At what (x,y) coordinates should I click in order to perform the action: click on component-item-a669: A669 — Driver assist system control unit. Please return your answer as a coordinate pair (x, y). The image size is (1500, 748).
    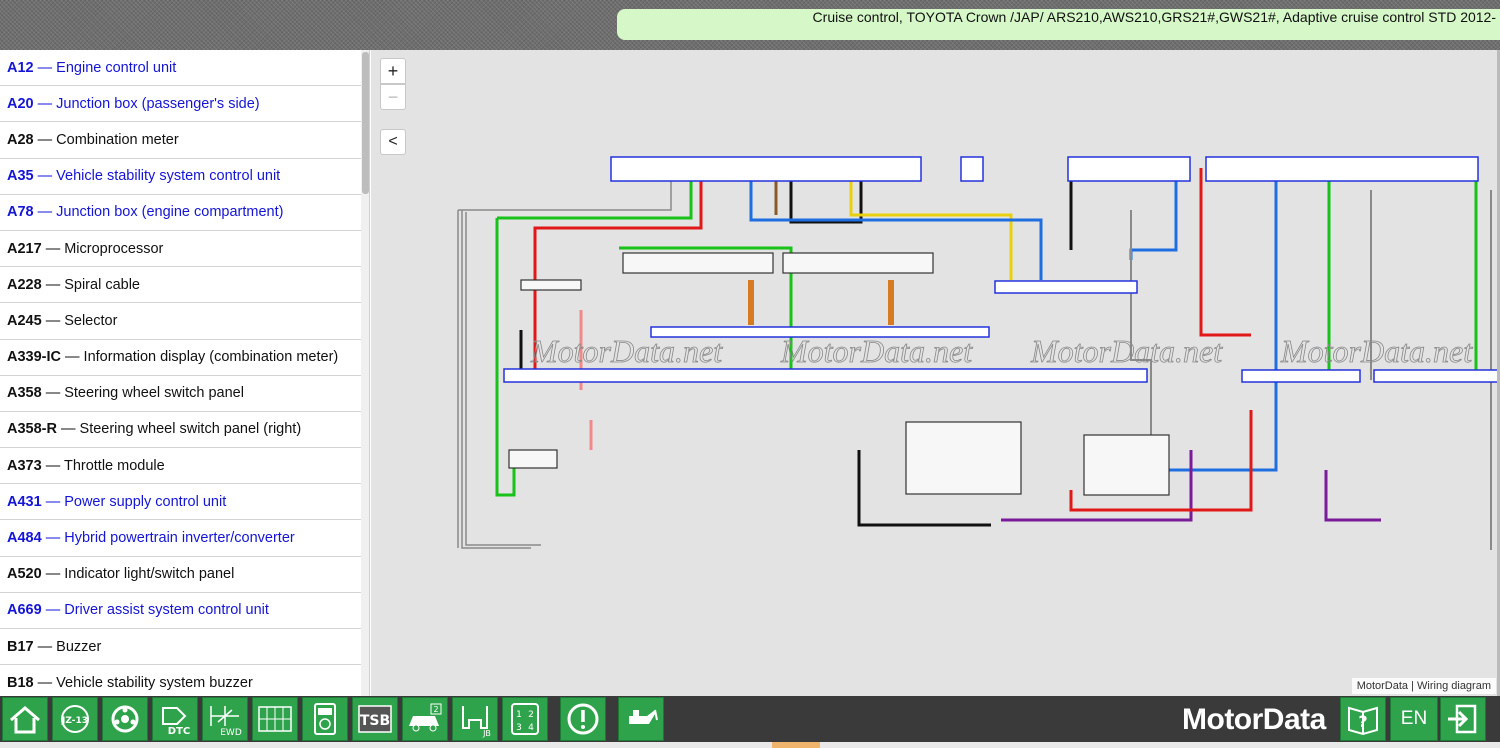
    Looking at the image, I should click on (180, 611).